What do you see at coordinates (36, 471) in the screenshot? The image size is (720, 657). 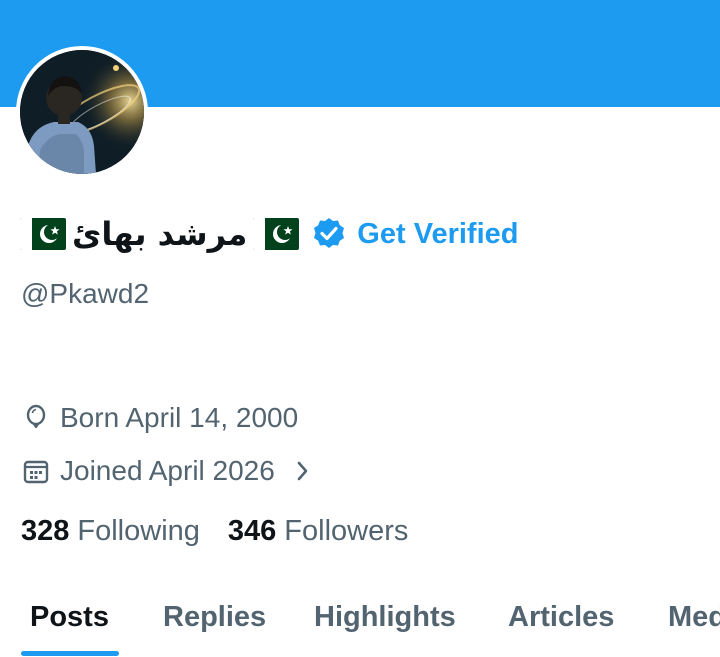 I see `calendar-icon` at bounding box center [36, 471].